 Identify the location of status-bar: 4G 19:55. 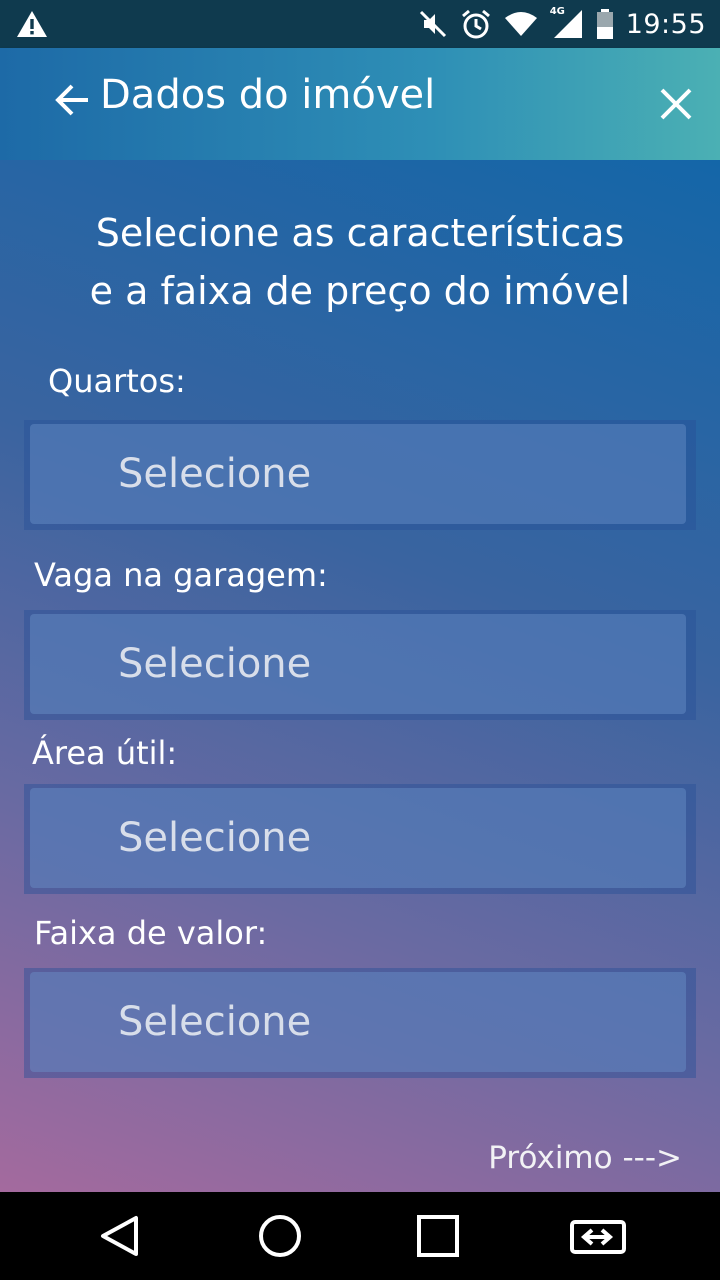
(360, 24).